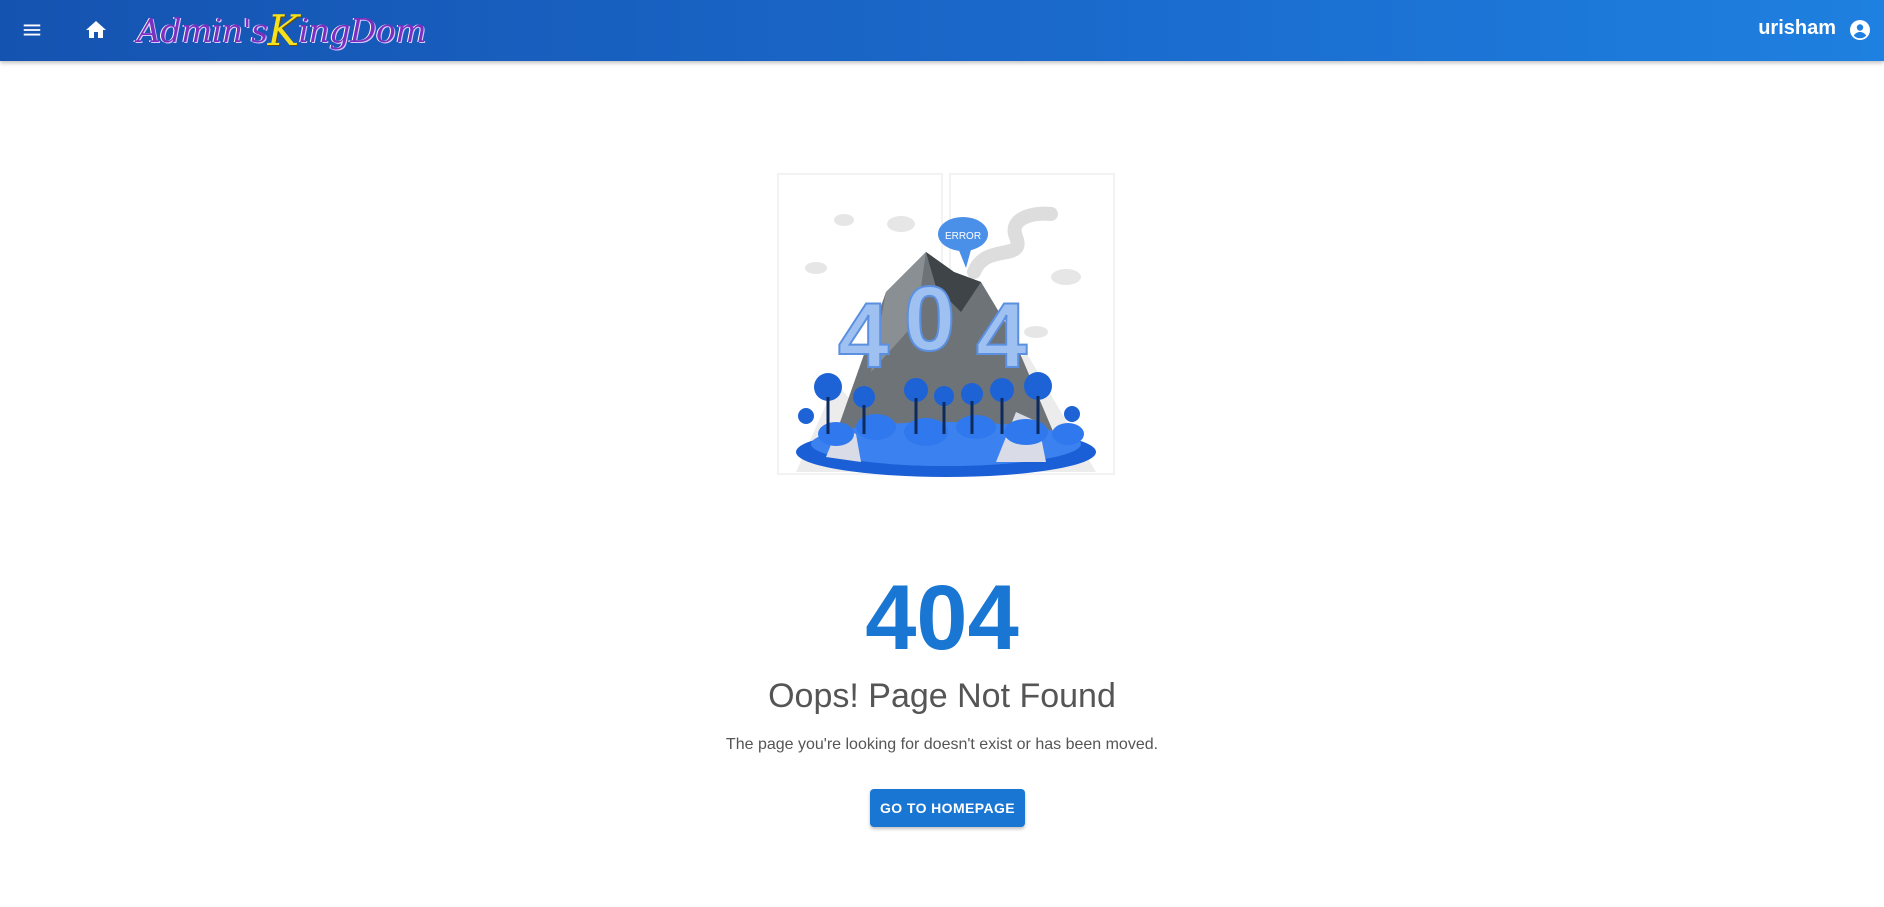 The height and width of the screenshot is (907, 1884). I want to click on username-label: urisham, so click(1797, 28).